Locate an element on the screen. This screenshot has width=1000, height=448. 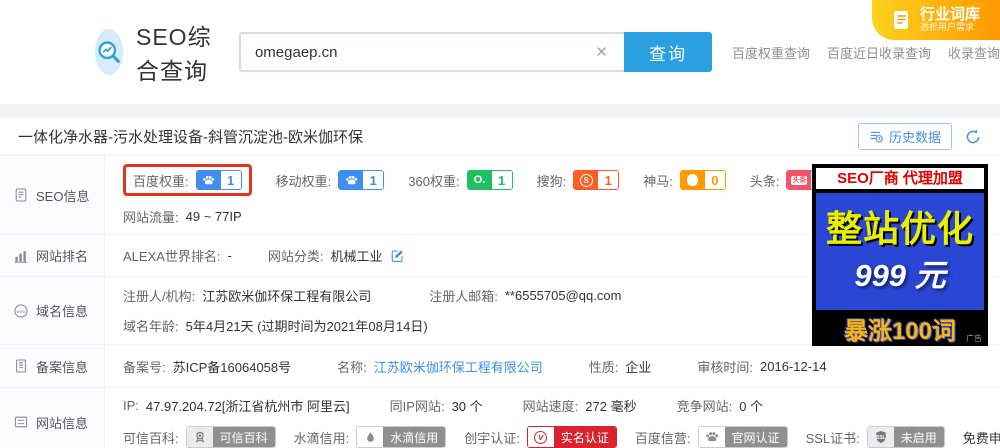
ip-value: 47.97.204.72[浙江省杭州市 阿里云] is located at coordinates (247, 406).